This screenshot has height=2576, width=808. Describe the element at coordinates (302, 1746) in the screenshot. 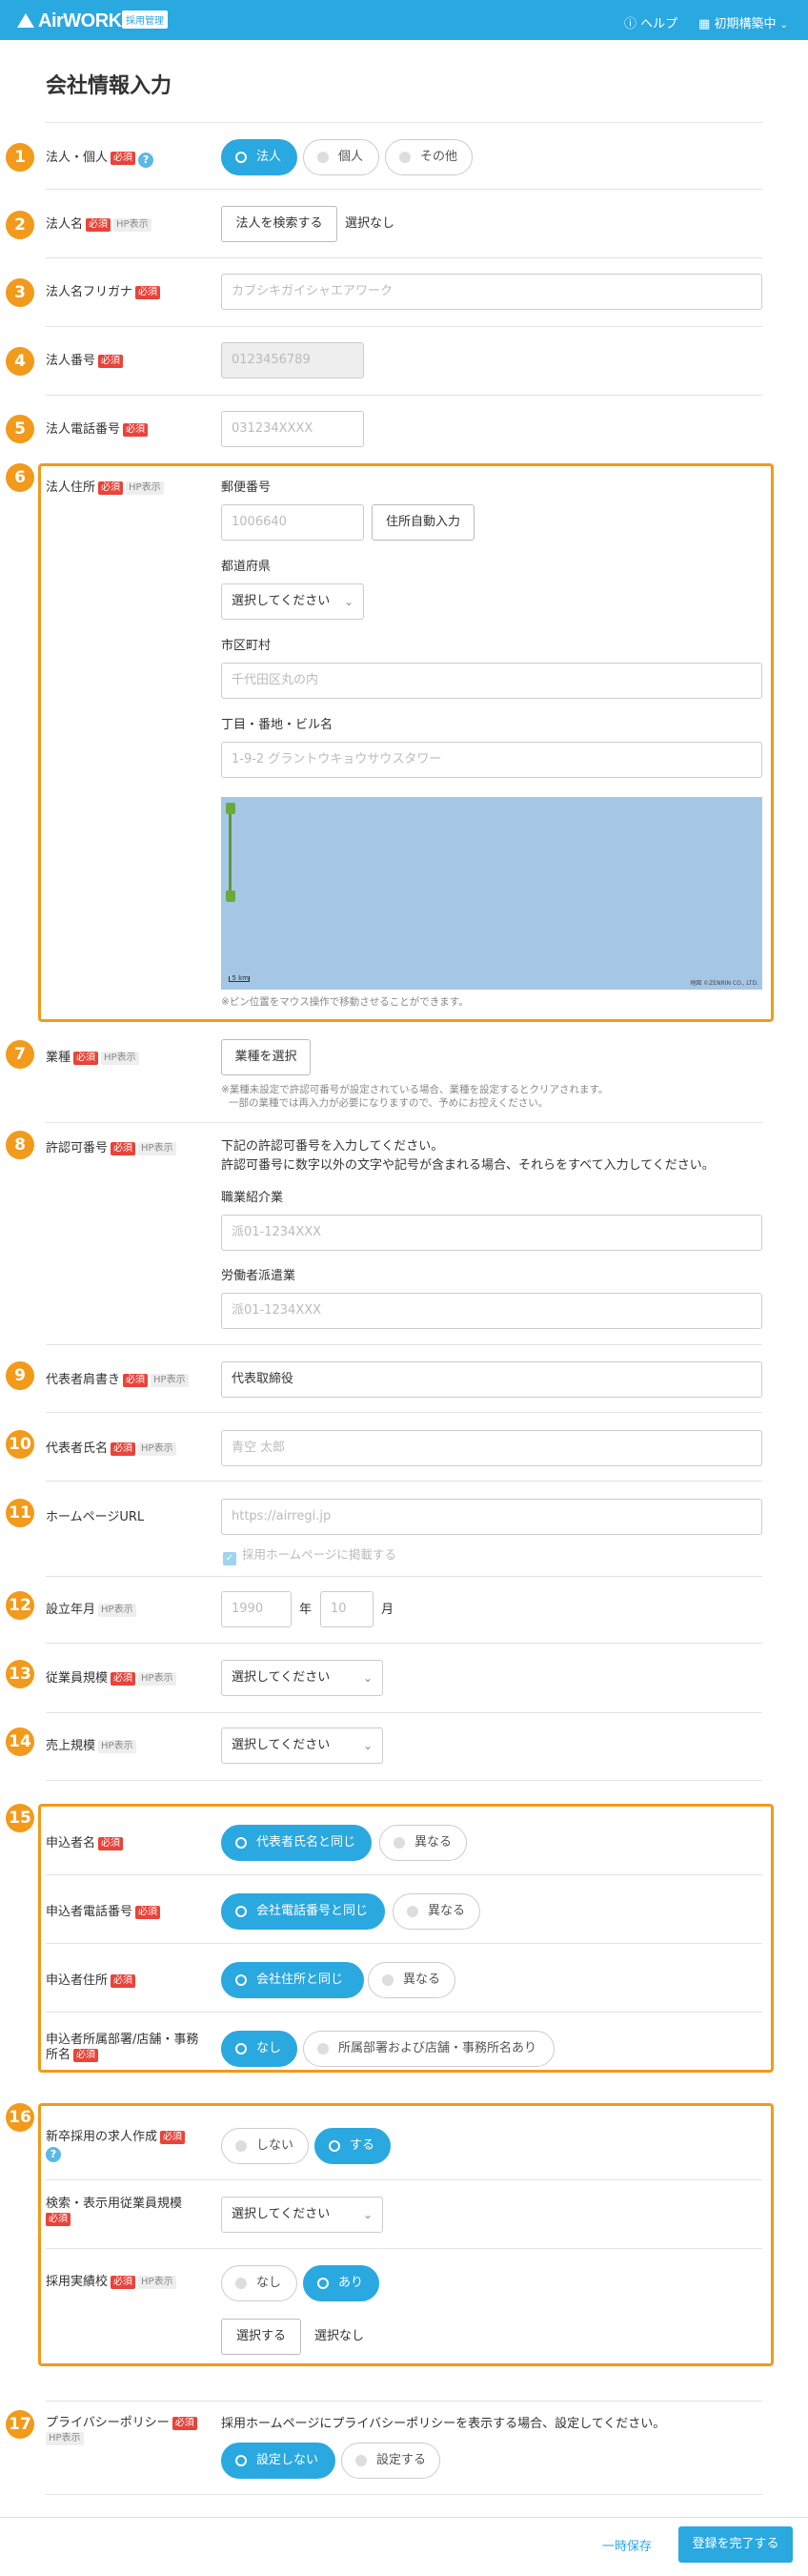

I see `sales-size-select: 選択してください ⌄` at that location.